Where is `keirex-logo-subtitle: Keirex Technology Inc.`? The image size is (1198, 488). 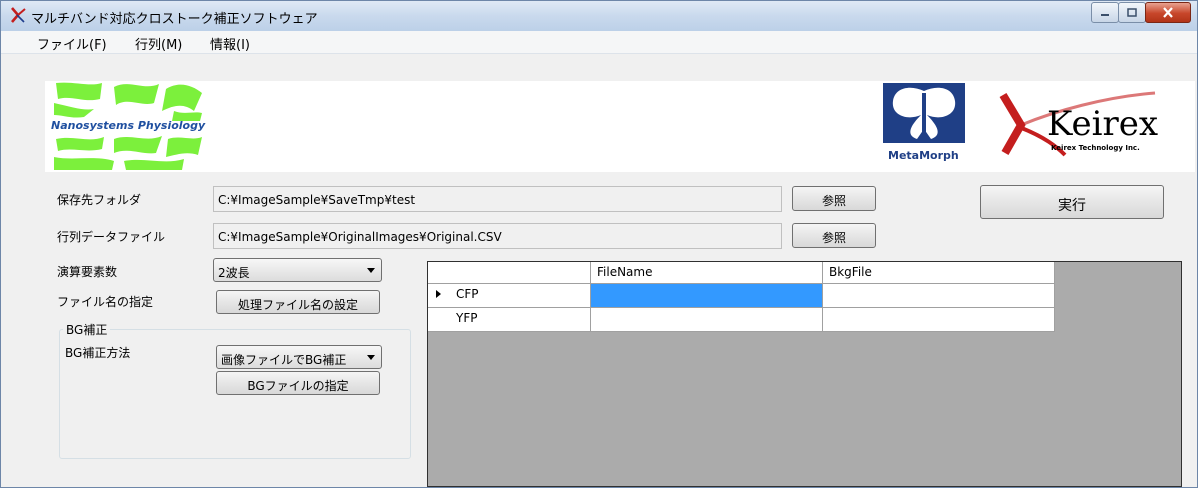 keirex-logo-subtitle: Keirex Technology Inc. is located at coordinates (1095, 148).